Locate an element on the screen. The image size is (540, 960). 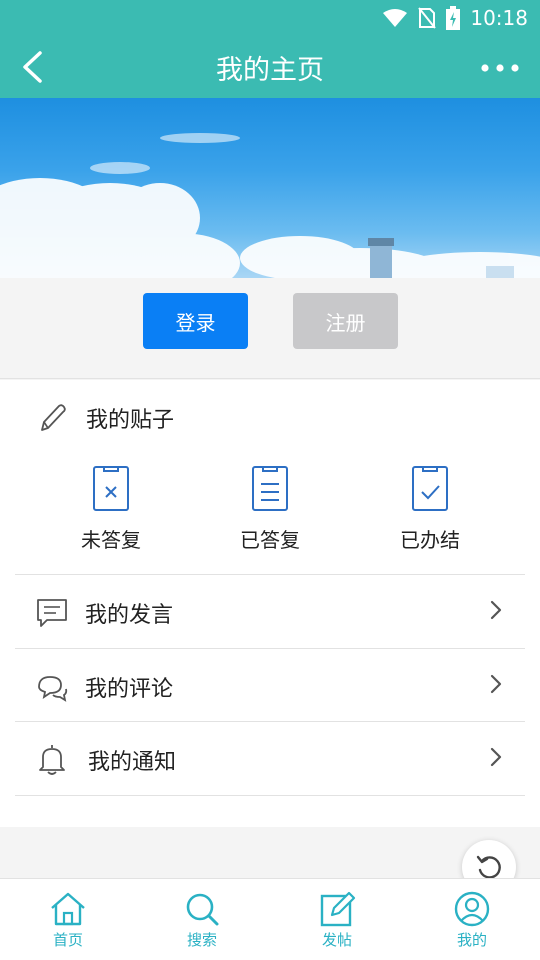
menu-item-my-comments: 我的评论 is located at coordinates (270, 685).